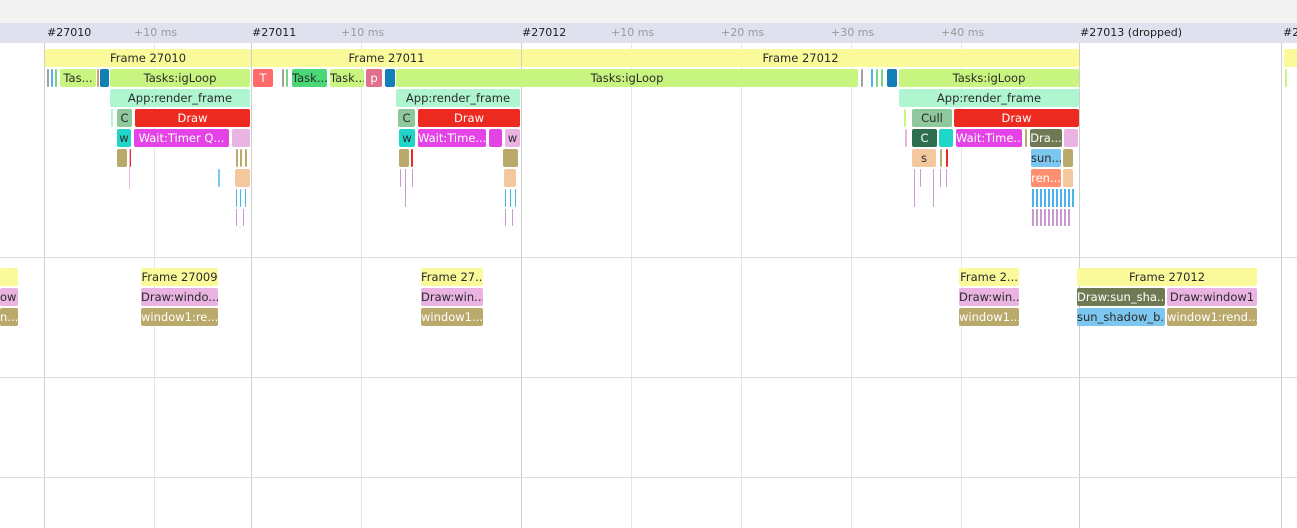 The width and height of the screenshot is (1297, 528). Describe the element at coordinates (374, 78) in the screenshot. I see `task-block: p` at that location.